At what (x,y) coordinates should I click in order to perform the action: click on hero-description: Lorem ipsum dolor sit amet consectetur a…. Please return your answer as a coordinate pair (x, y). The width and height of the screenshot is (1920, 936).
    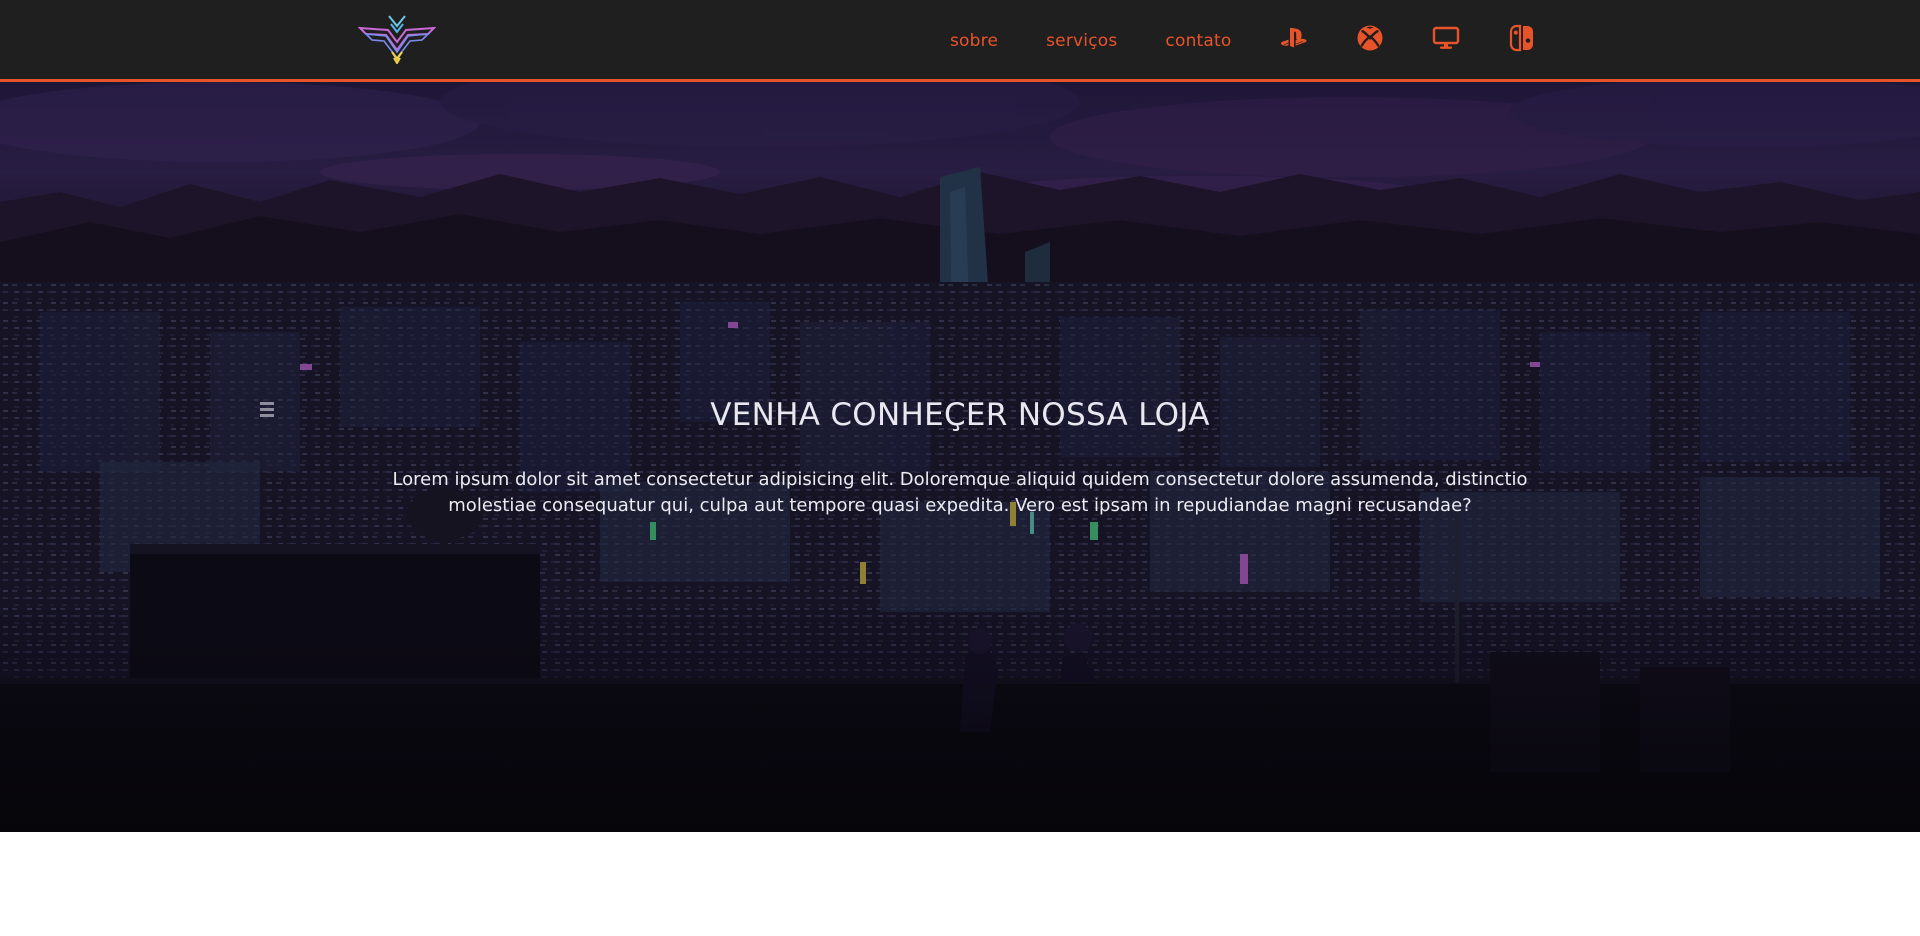
    Looking at the image, I should click on (960, 492).